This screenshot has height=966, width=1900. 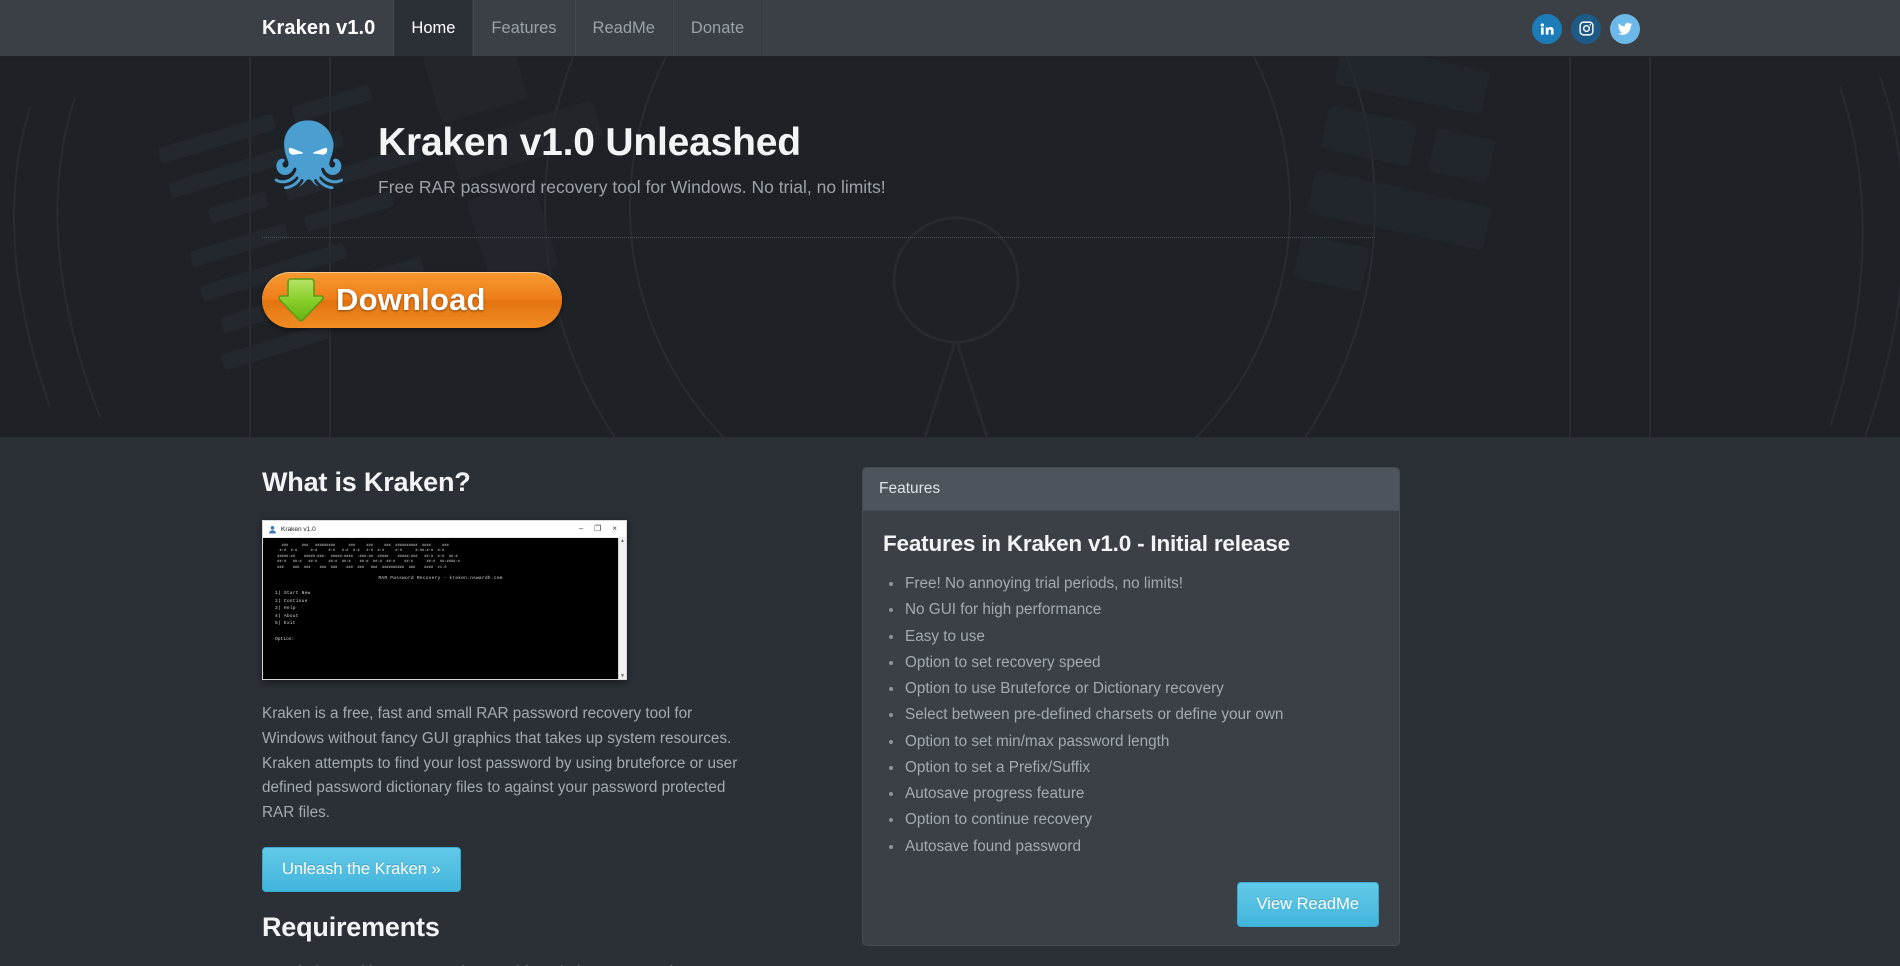 I want to click on download-button-label: Download, so click(x=411, y=299).